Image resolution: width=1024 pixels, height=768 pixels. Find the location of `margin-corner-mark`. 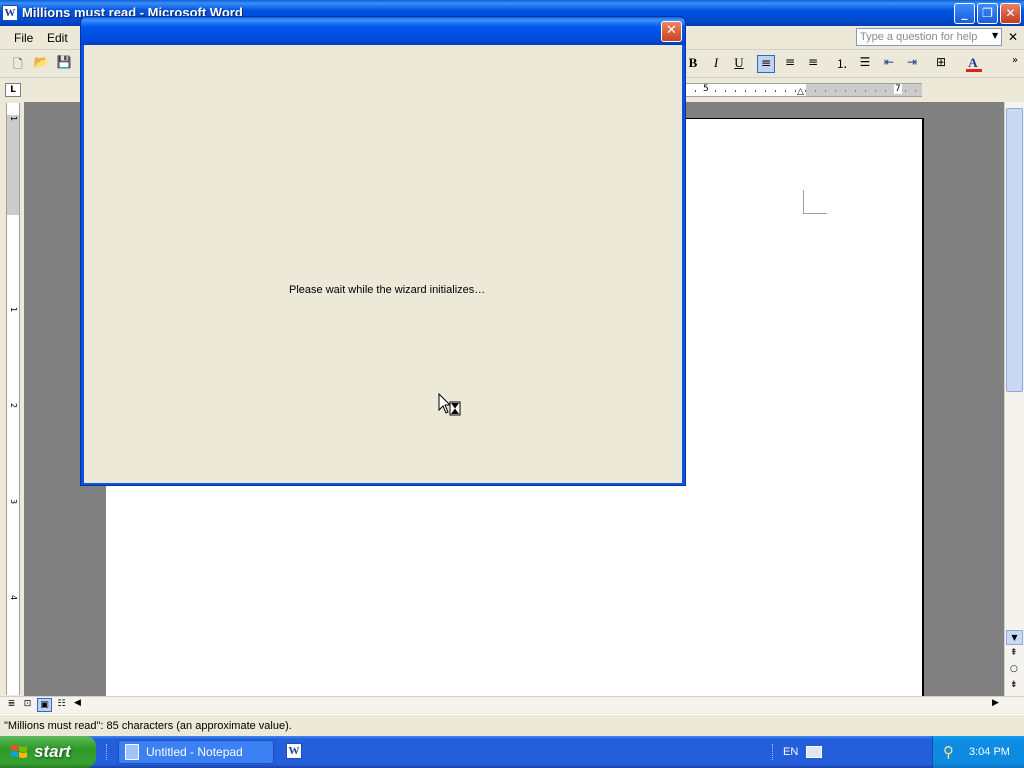

margin-corner-mark is located at coordinates (815, 202).